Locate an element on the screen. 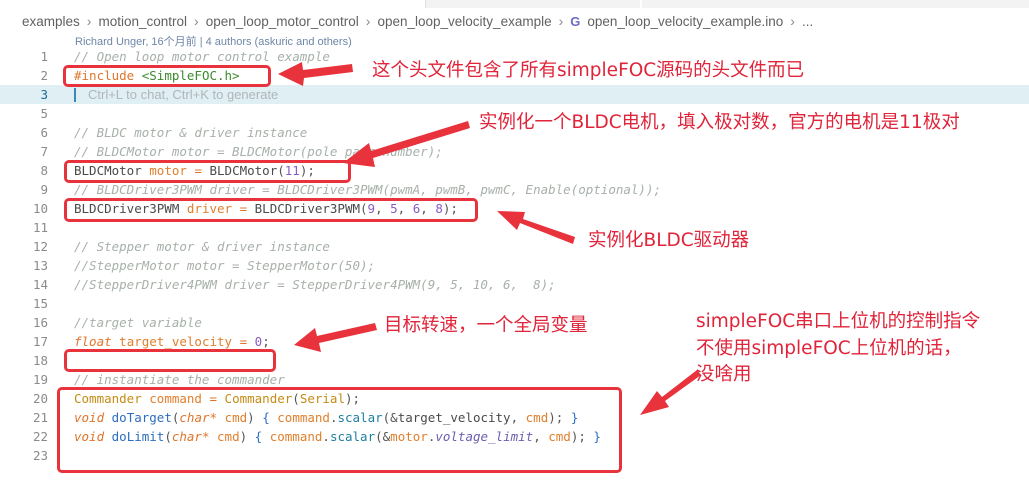 The height and width of the screenshot is (486, 1029). type-token: char* is located at coordinates (190, 436).